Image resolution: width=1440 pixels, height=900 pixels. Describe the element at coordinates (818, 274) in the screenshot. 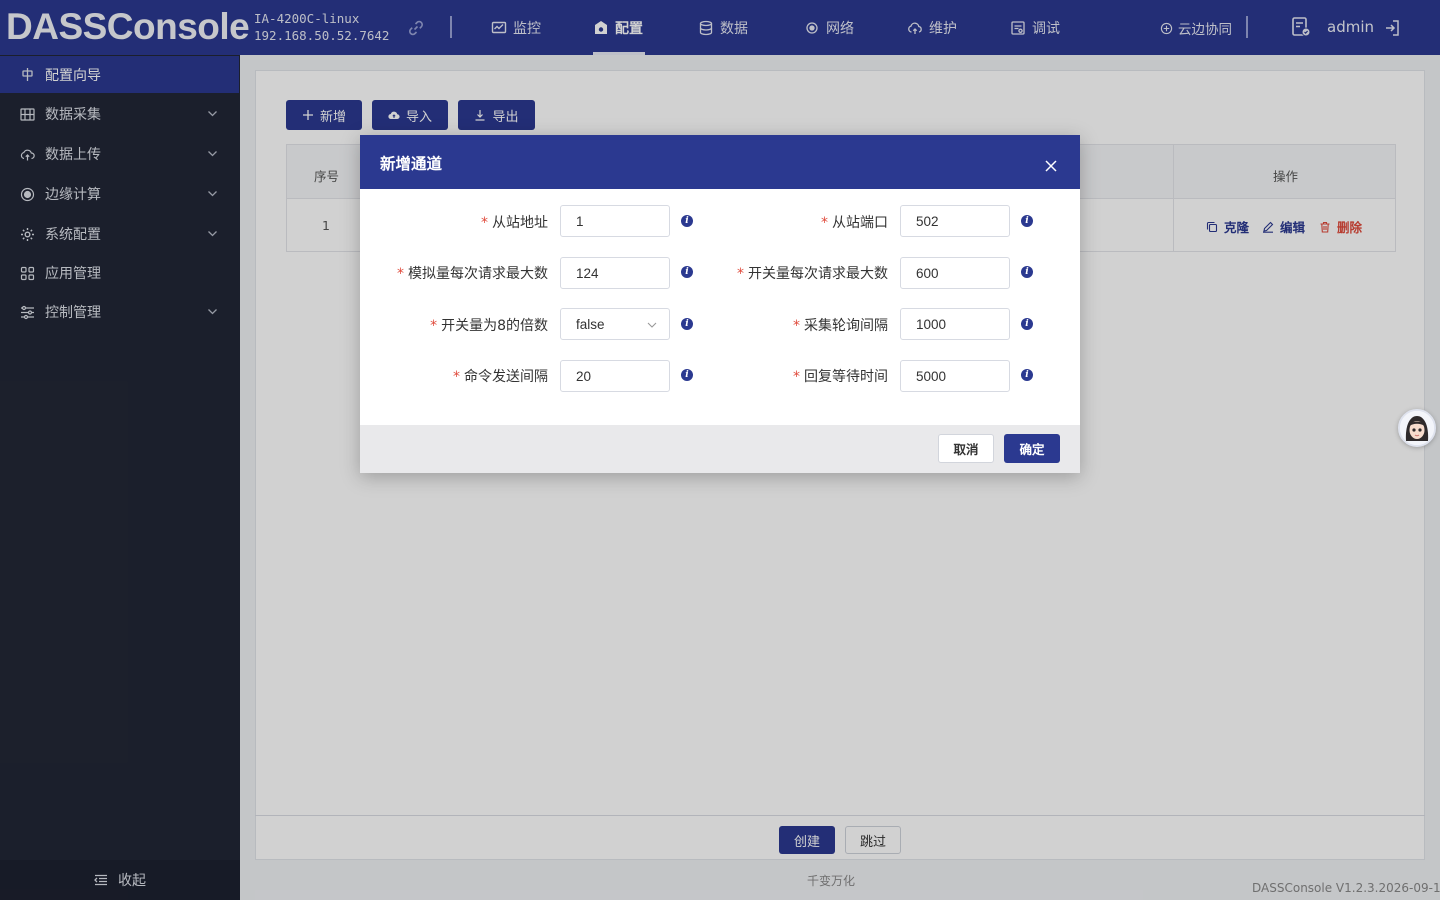

I see `switch-max-label-text: 开关量每次请求最大数` at that location.